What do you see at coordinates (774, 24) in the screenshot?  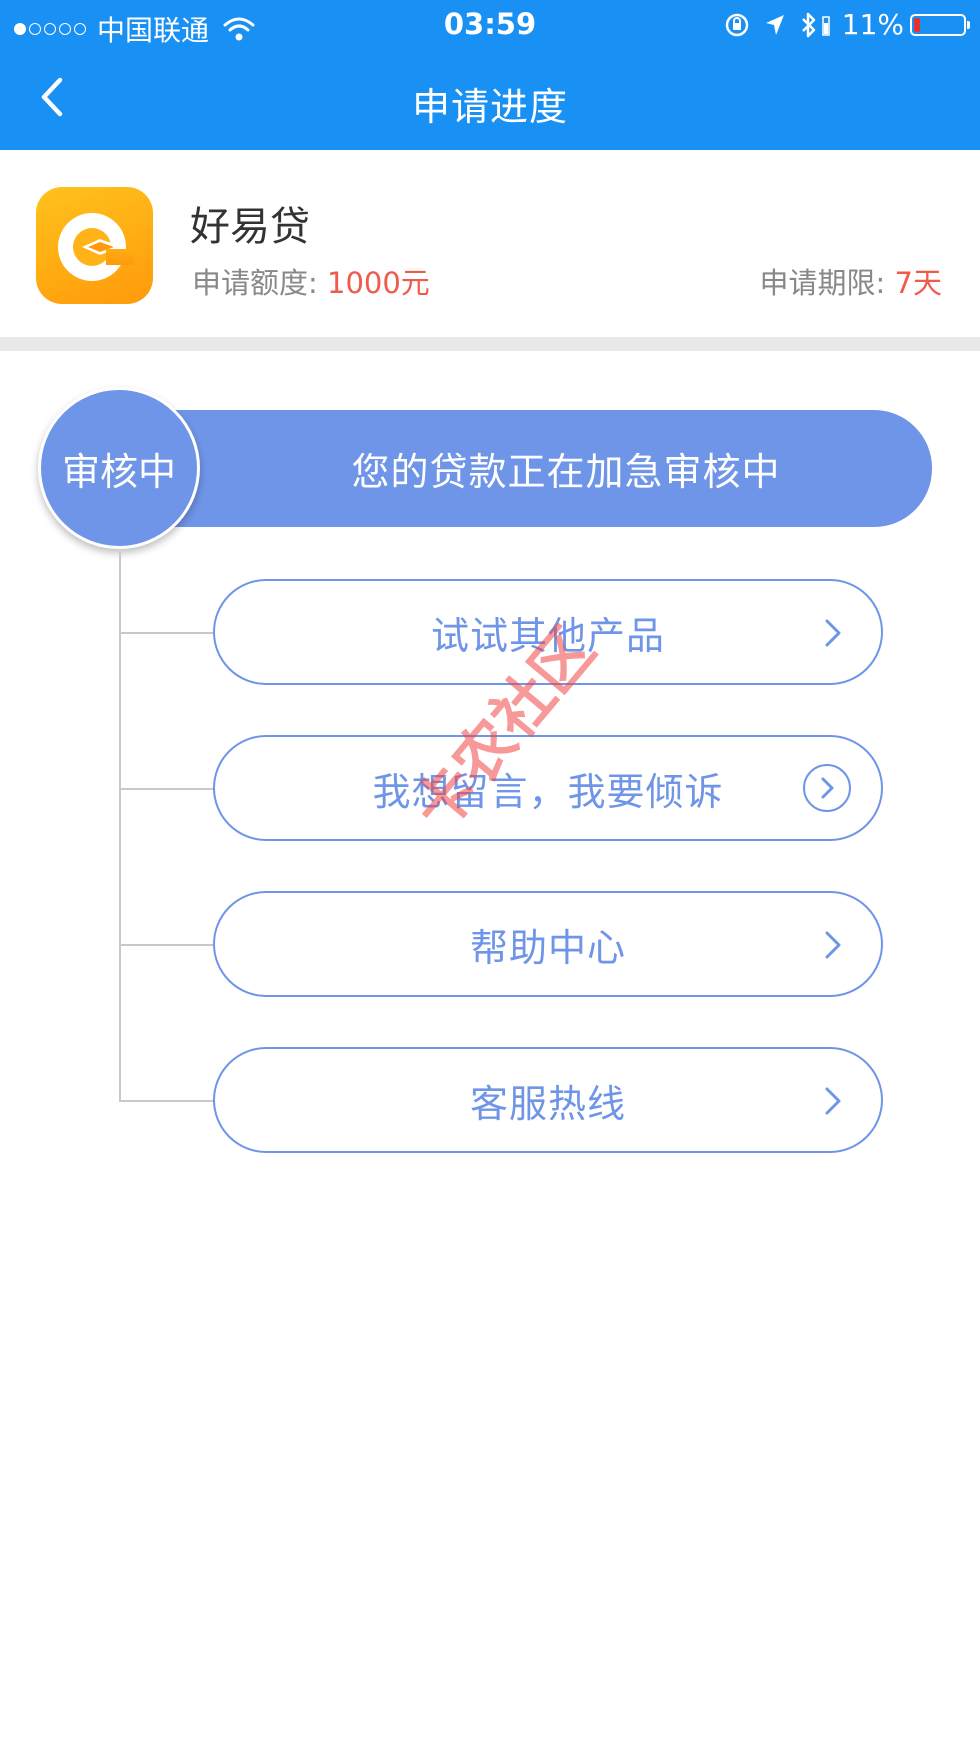 I see `location-icon` at bounding box center [774, 24].